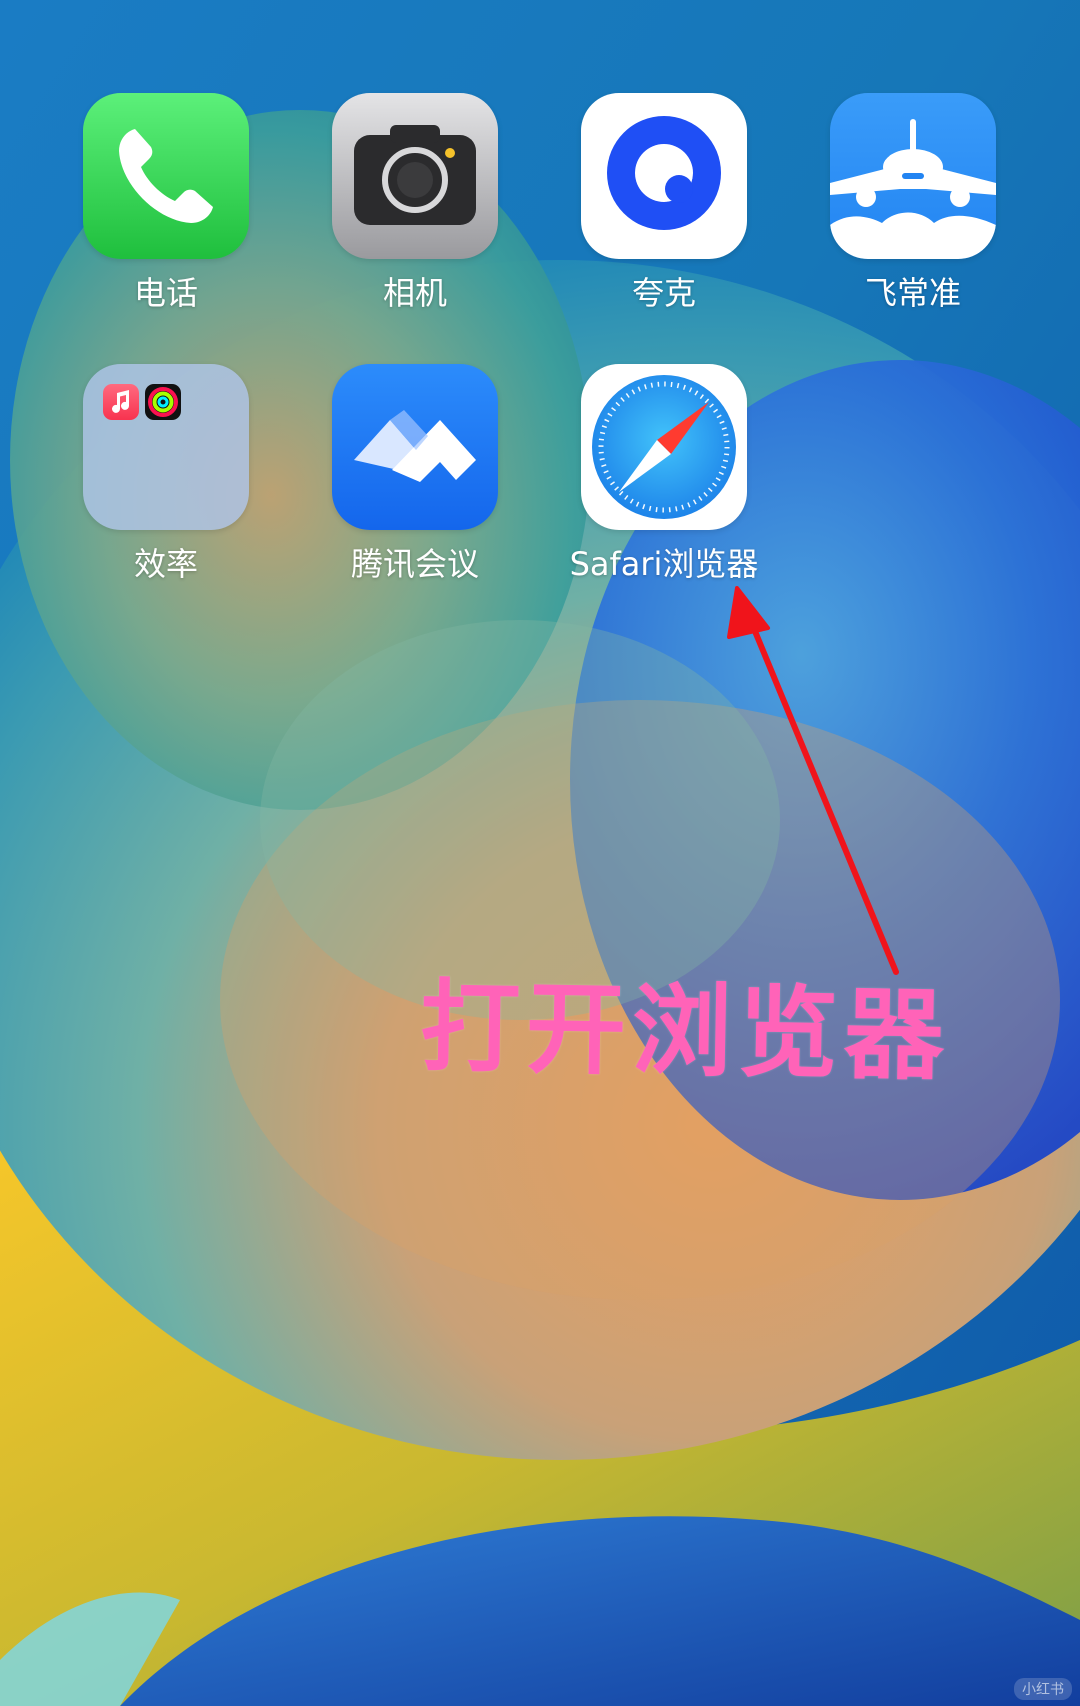 This screenshot has height=1706, width=1080. What do you see at coordinates (414, 293) in the screenshot?
I see `app-label: 相机` at bounding box center [414, 293].